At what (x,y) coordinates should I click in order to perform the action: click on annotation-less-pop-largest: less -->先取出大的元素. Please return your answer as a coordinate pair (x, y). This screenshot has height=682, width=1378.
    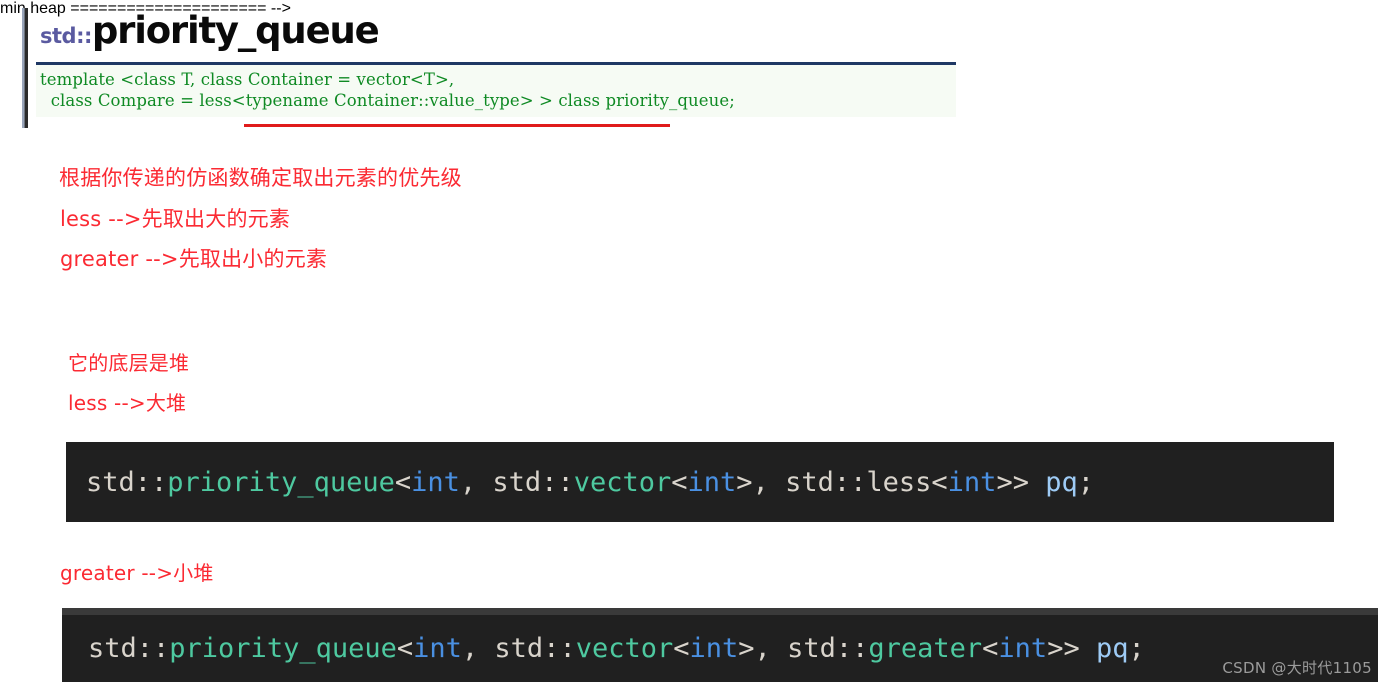
    Looking at the image, I should click on (175, 219).